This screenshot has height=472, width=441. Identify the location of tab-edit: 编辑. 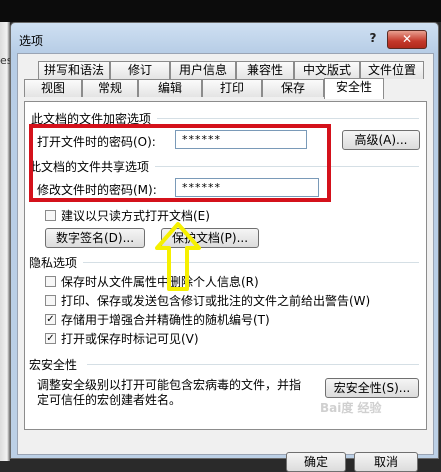
(170, 88).